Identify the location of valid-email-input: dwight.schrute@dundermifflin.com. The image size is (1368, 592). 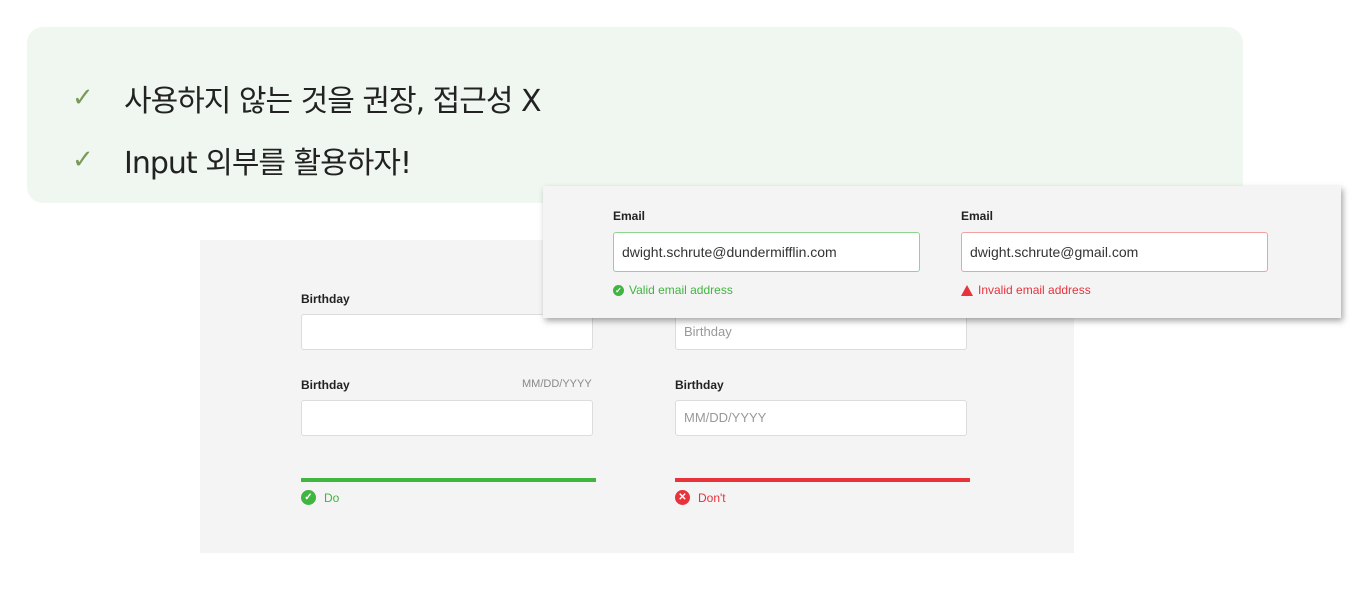
(766, 252).